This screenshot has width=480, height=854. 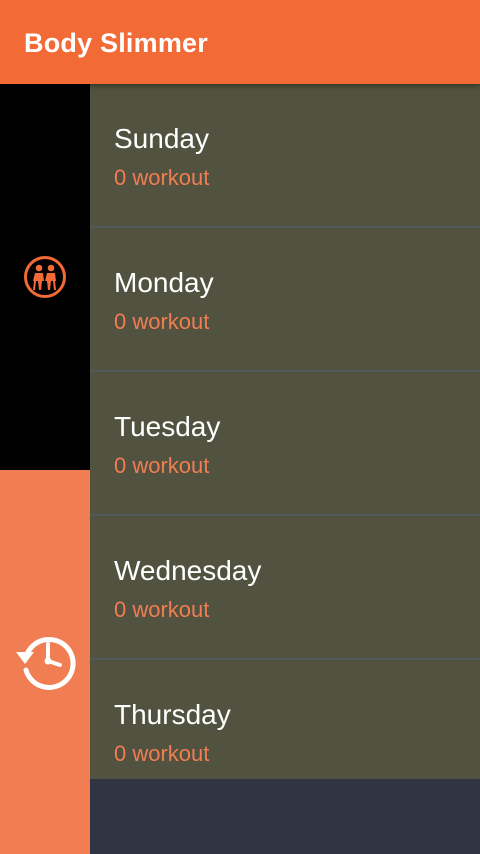 I want to click on history-clock-icon, so click(x=45, y=661).